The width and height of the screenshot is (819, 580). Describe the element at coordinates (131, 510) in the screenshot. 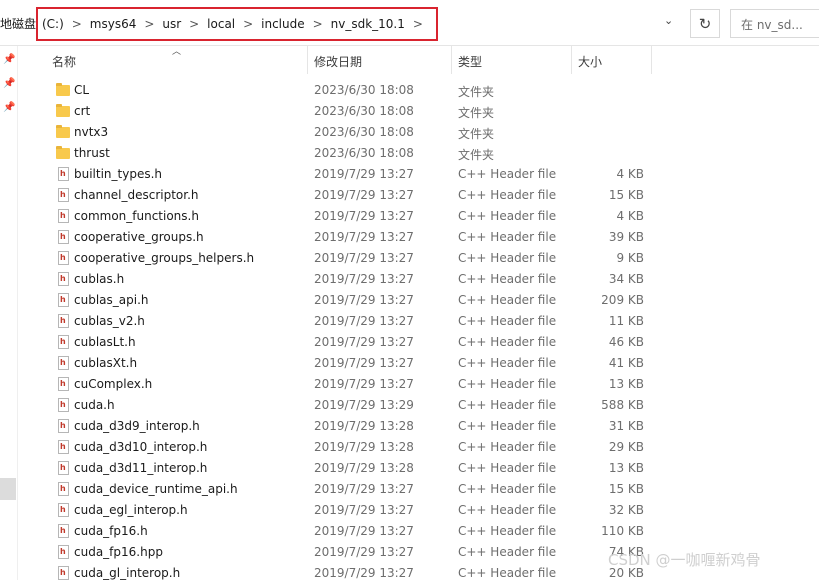

I see `file-name: cuda_egl_interop.h` at that location.